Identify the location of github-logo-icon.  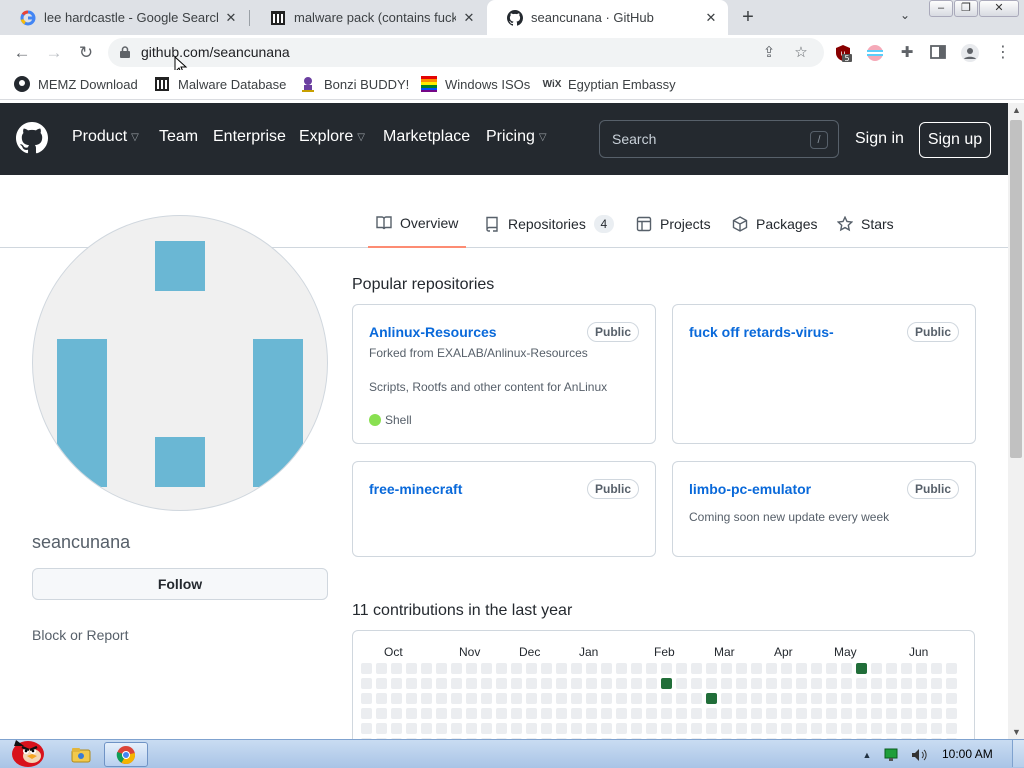
(32, 138).